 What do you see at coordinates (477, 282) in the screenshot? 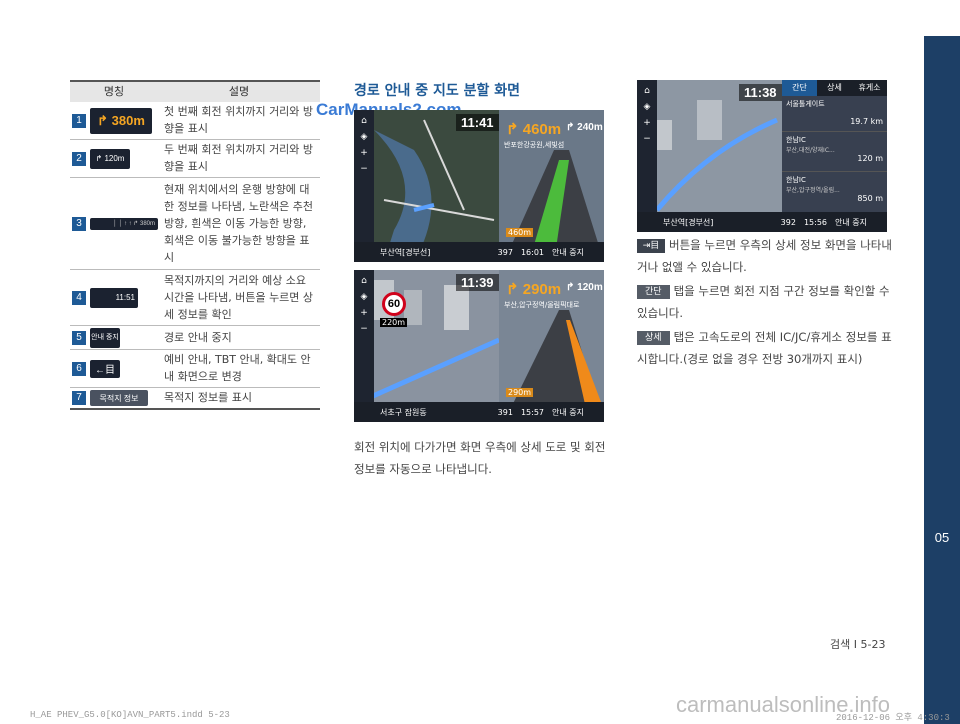
I see `clock: 11:39` at bounding box center [477, 282].